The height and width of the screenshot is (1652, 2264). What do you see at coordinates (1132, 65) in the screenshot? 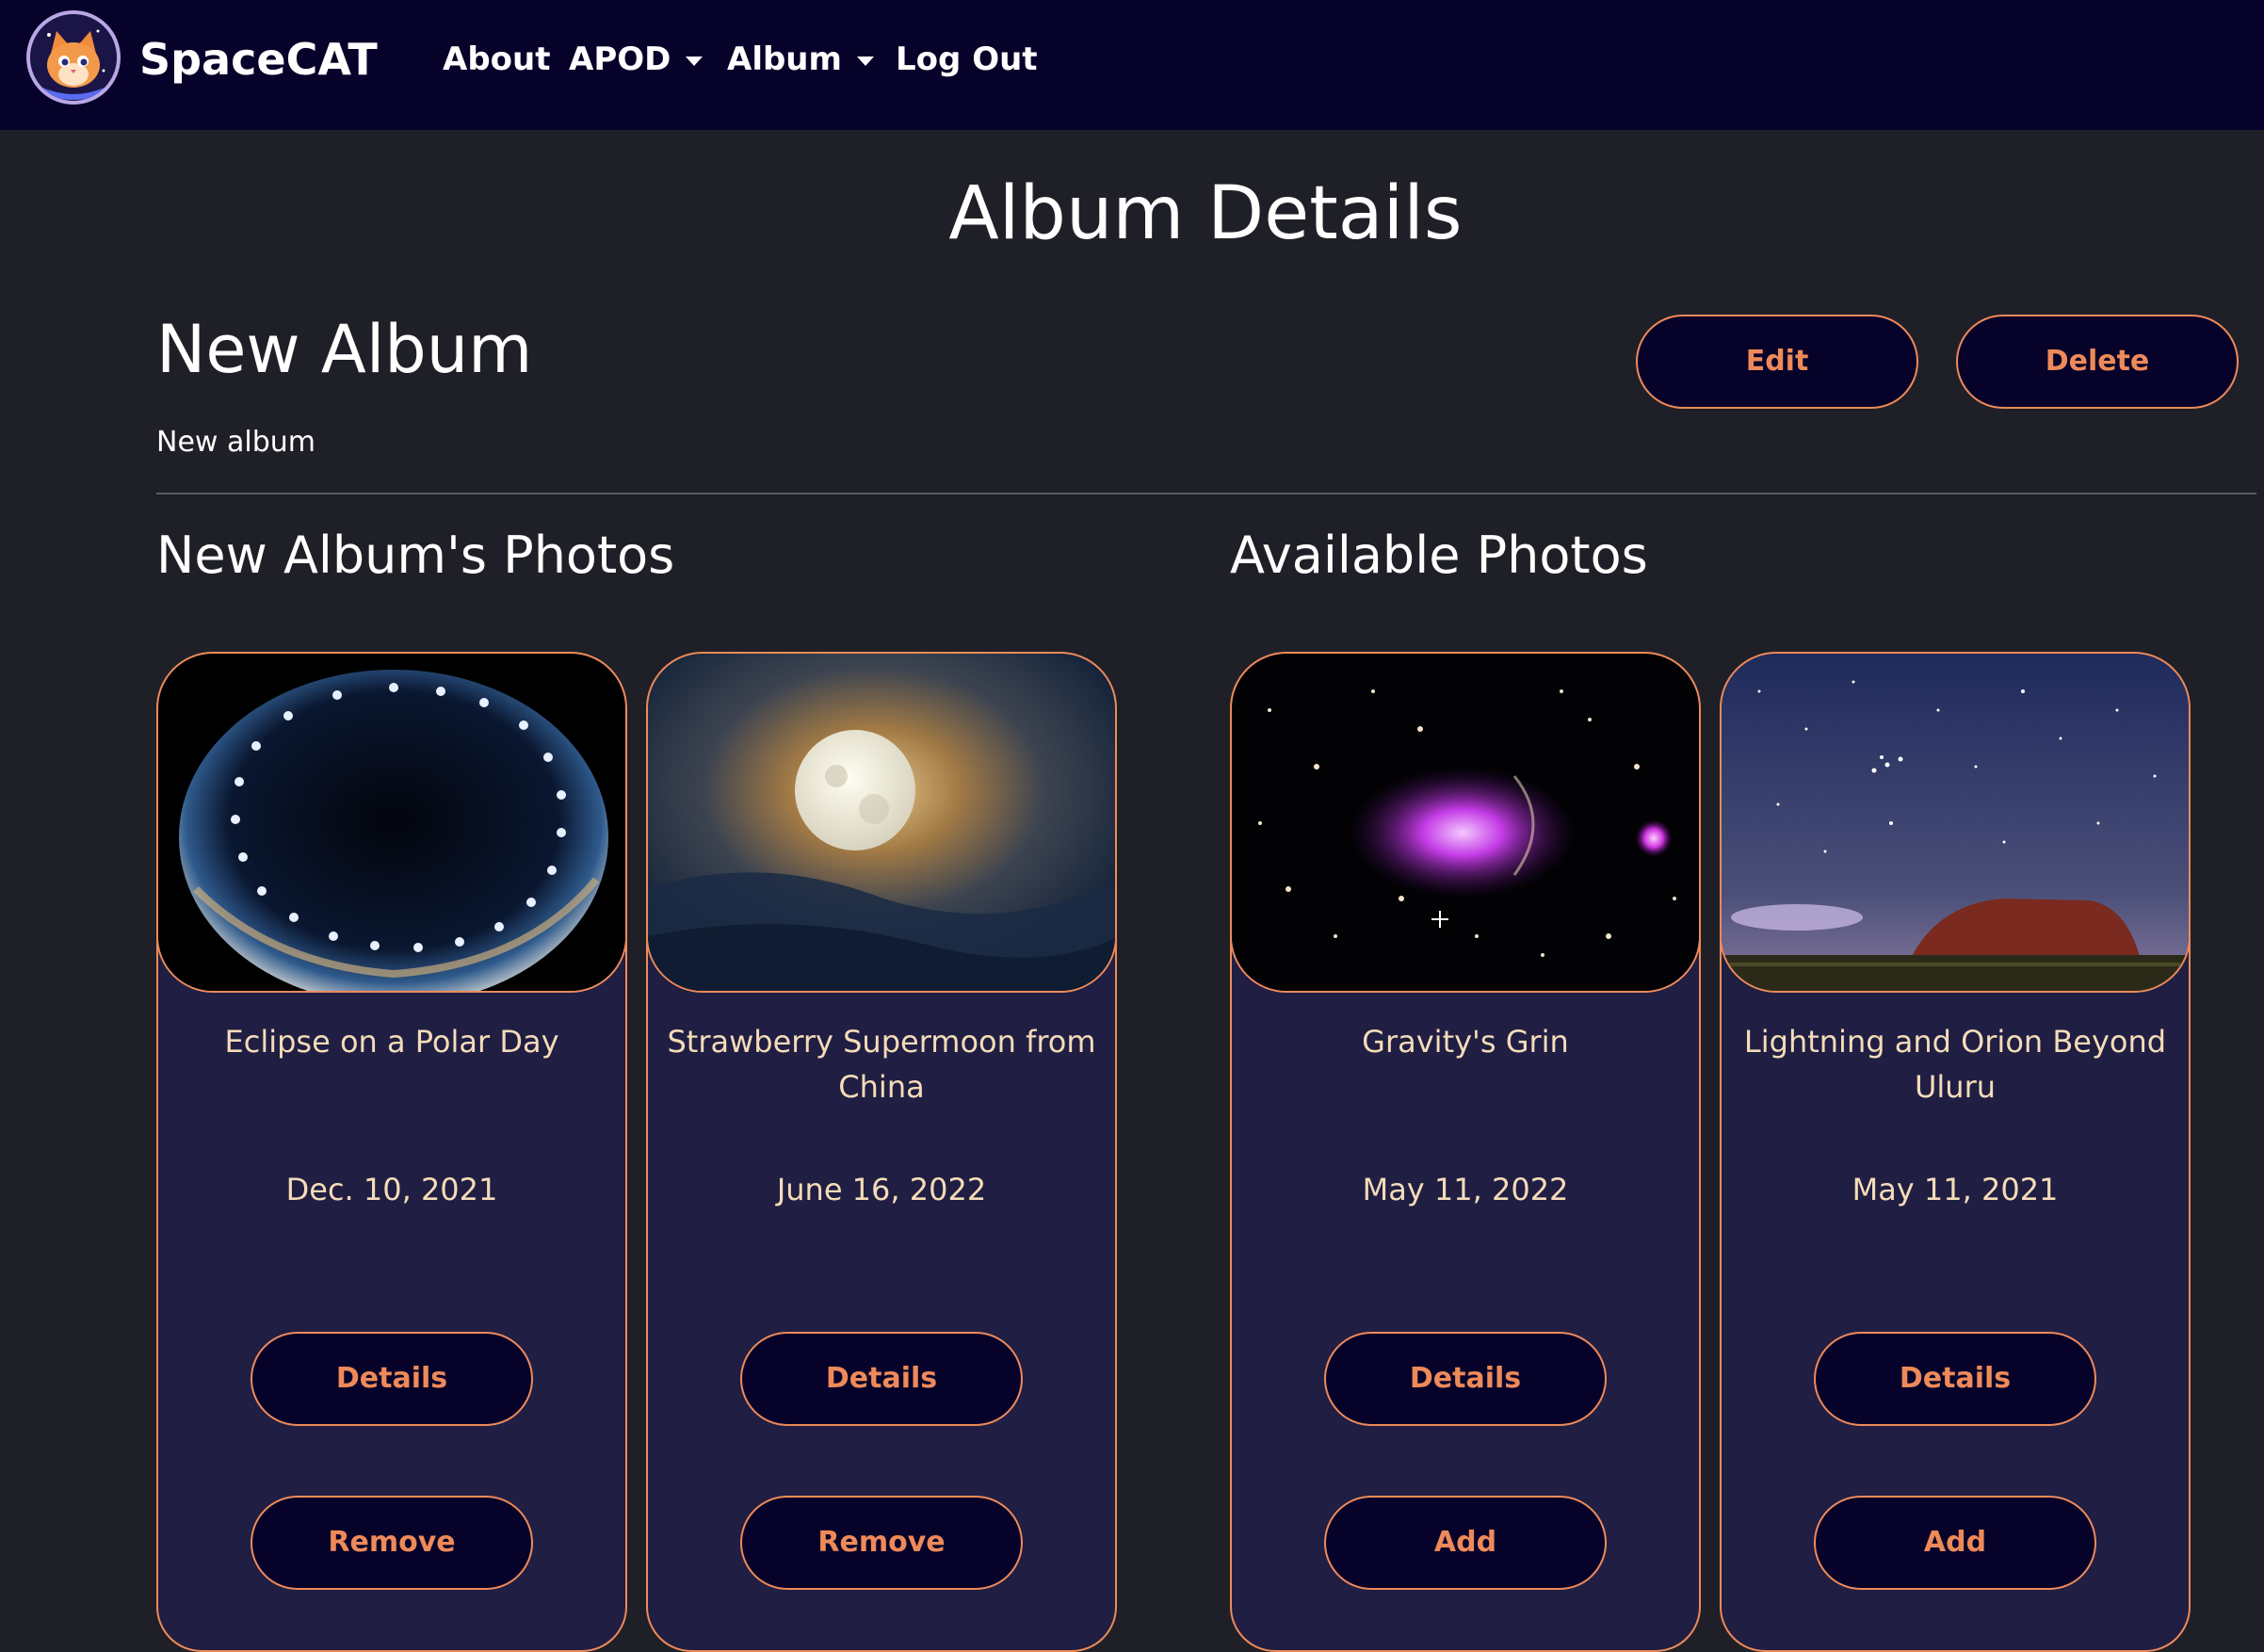
I see `navbar: SpaceCAT About APOD Album Log Out` at bounding box center [1132, 65].